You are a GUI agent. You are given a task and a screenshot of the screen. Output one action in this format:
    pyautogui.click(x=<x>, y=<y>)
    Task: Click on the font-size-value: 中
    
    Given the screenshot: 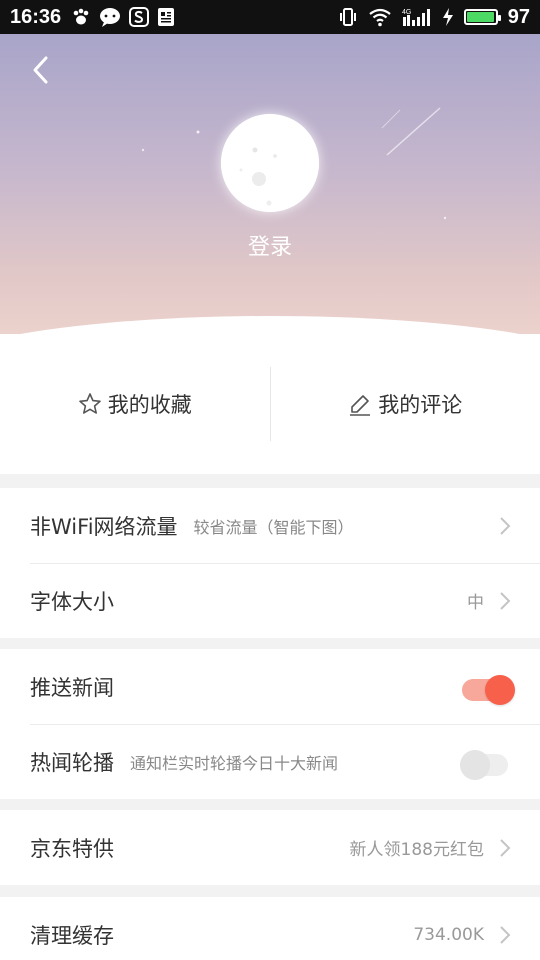 What is the action you would take?
    pyautogui.click(x=475, y=603)
    